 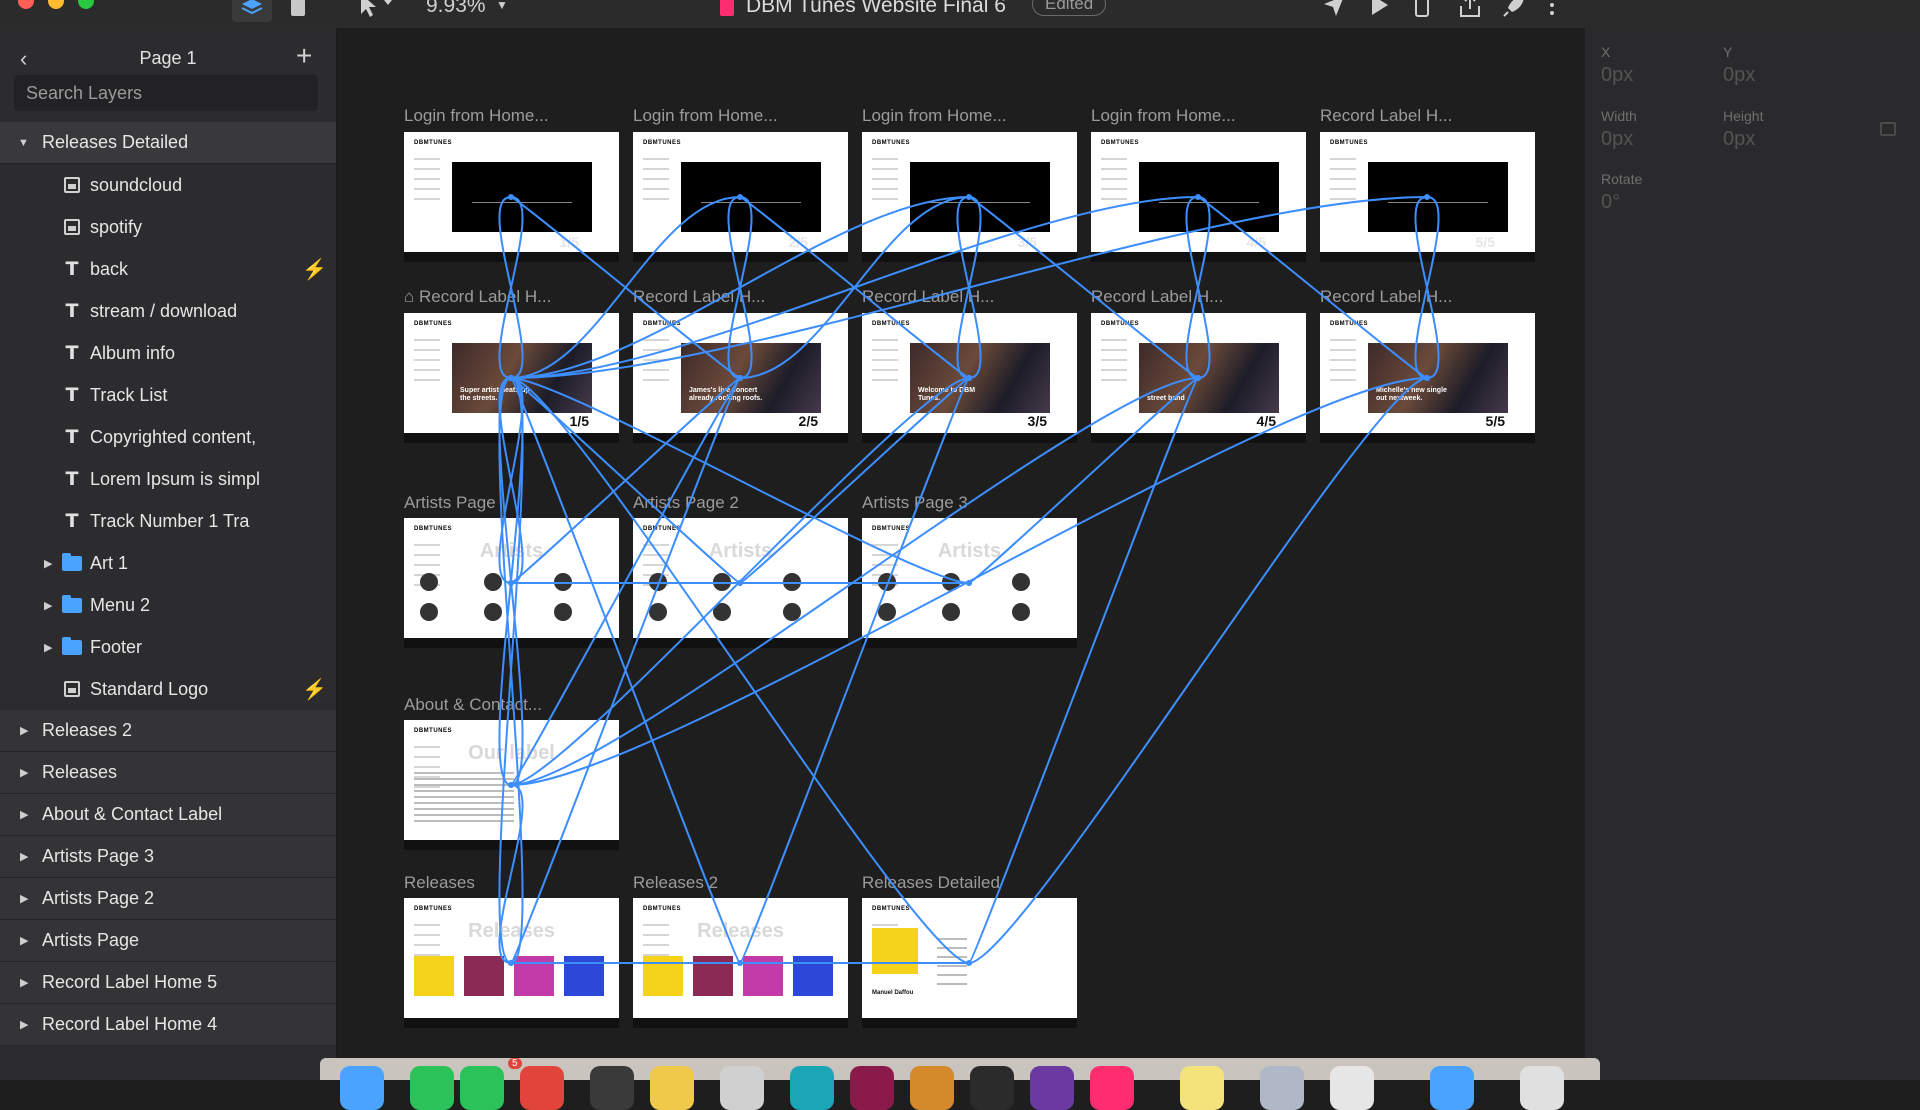 I want to click on layer-row: ▶ Artists Page 3, so click(x=168, y=857).